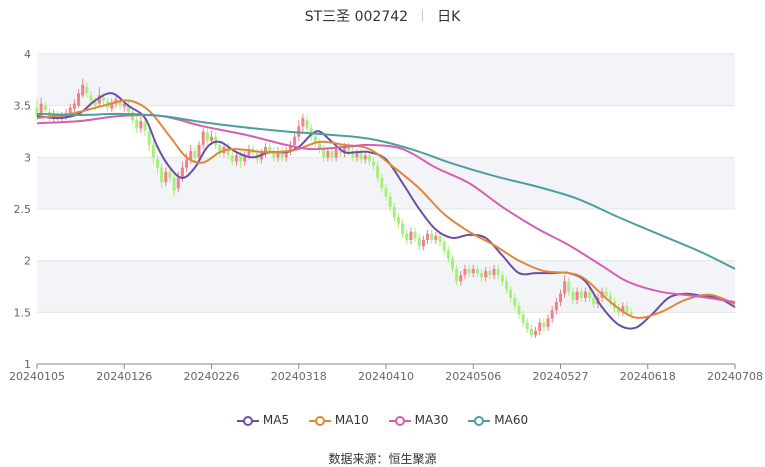 The height and width of the screenshot is (467, 765). Describe the element at coordinates (382, 458) in the screenshot. I see `data-source: 数据来源：恒生聚源` at that location.